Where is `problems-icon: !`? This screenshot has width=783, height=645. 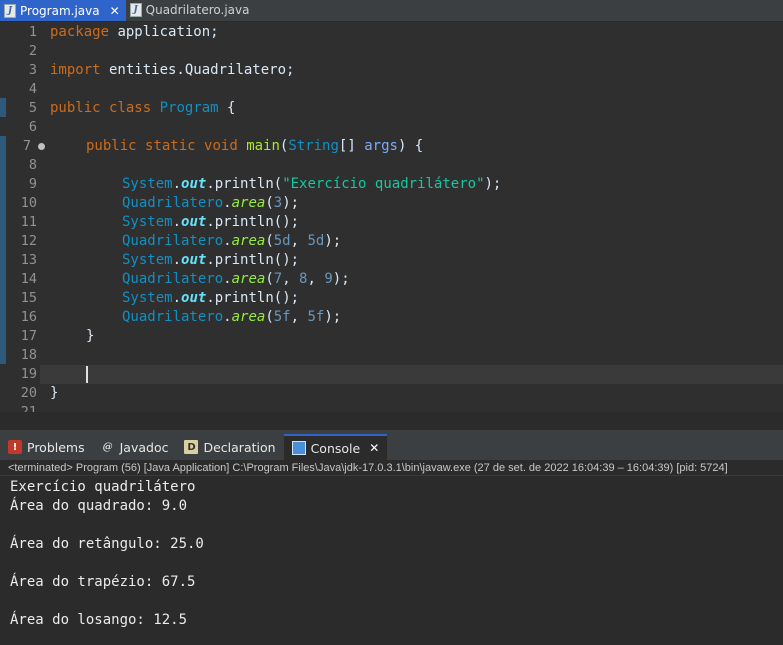
problems-icon: ! is located at coordinates (15, 447).